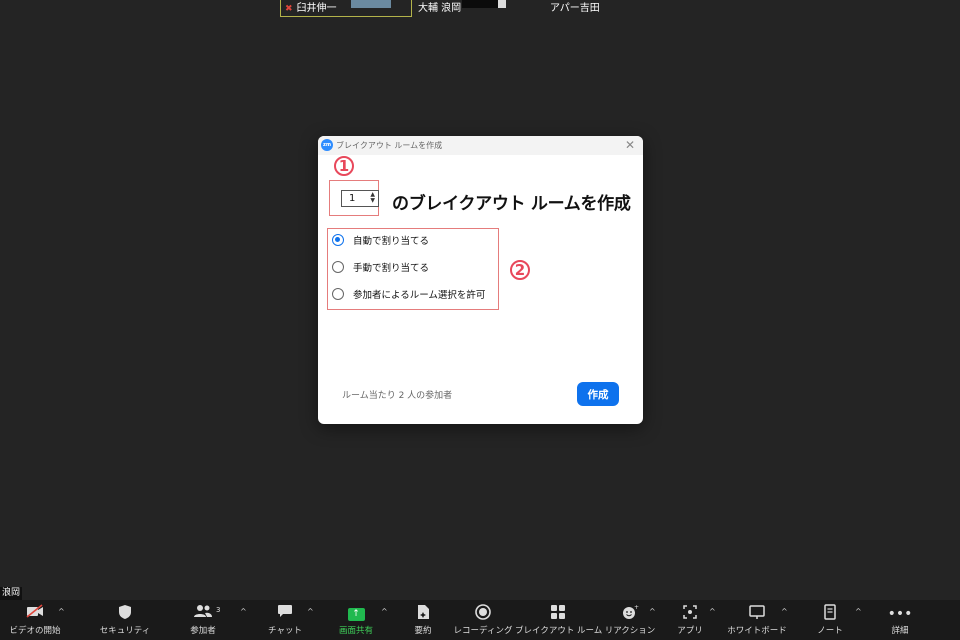  Describe the element at coordinates (243, 611) in the screenshot. I see `participants-options-chevron-icon: ^` at that location.